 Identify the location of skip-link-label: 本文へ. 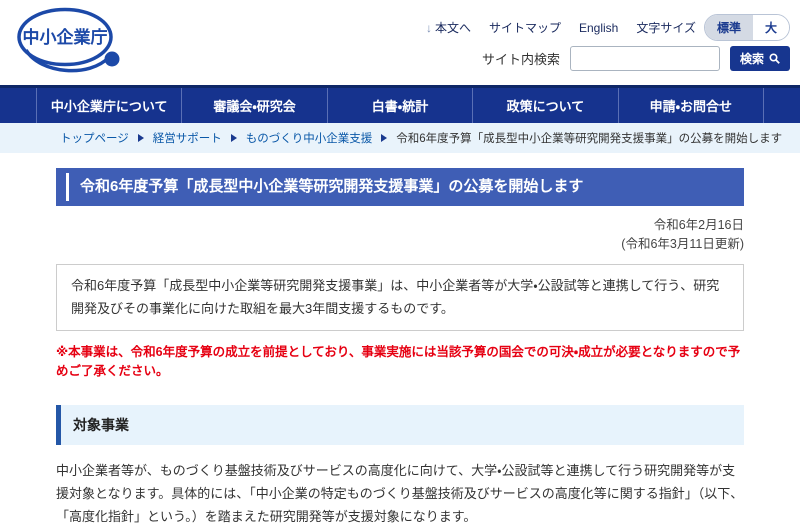
(453, 27).